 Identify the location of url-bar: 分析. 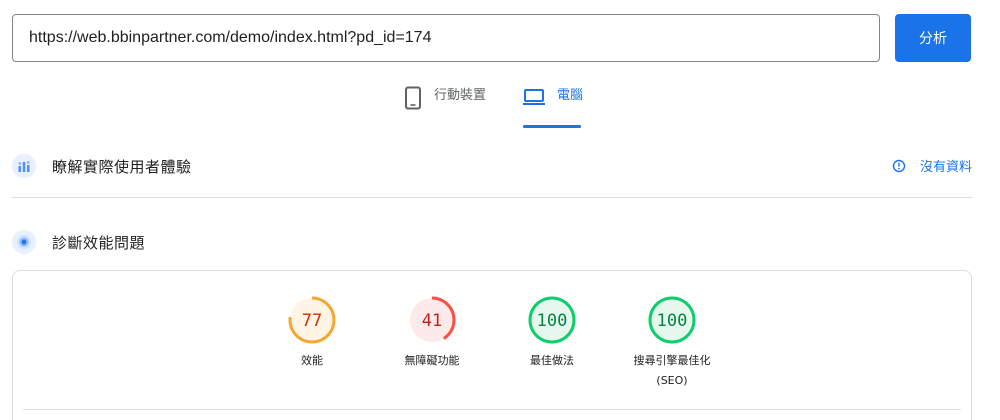
(492, 38).